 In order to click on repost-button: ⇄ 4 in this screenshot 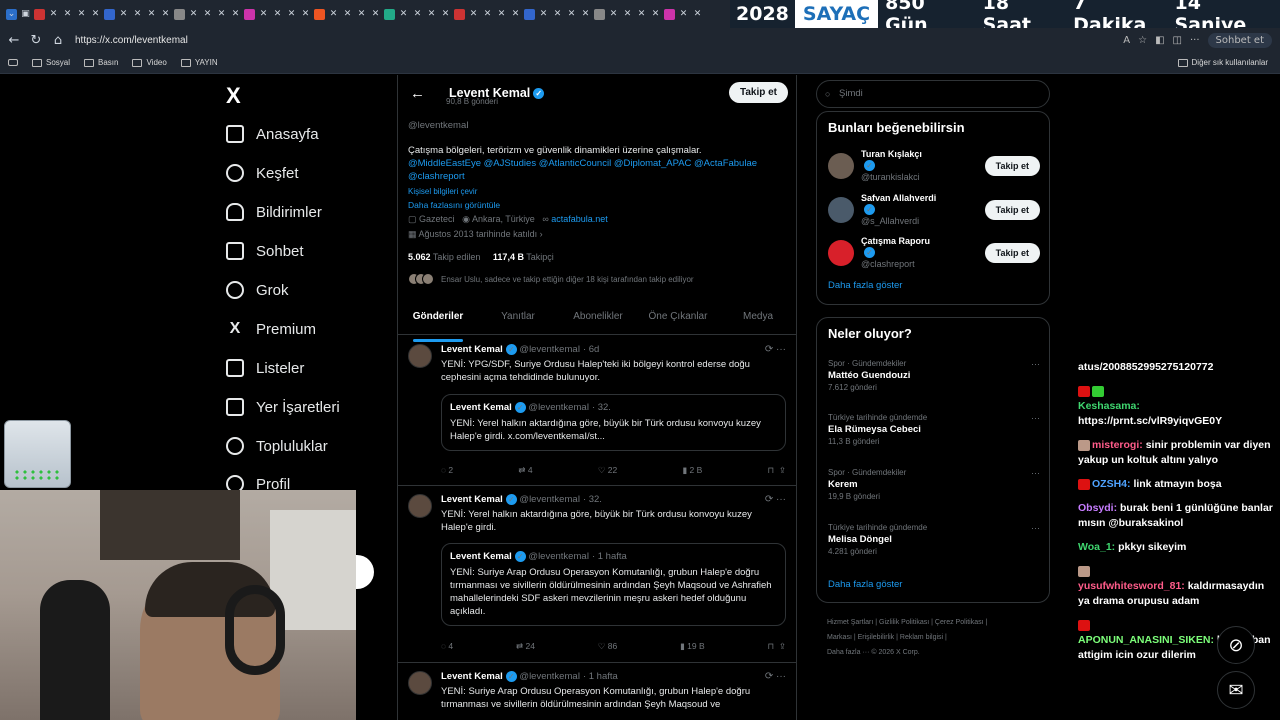, I will do `click(525, 470)`.